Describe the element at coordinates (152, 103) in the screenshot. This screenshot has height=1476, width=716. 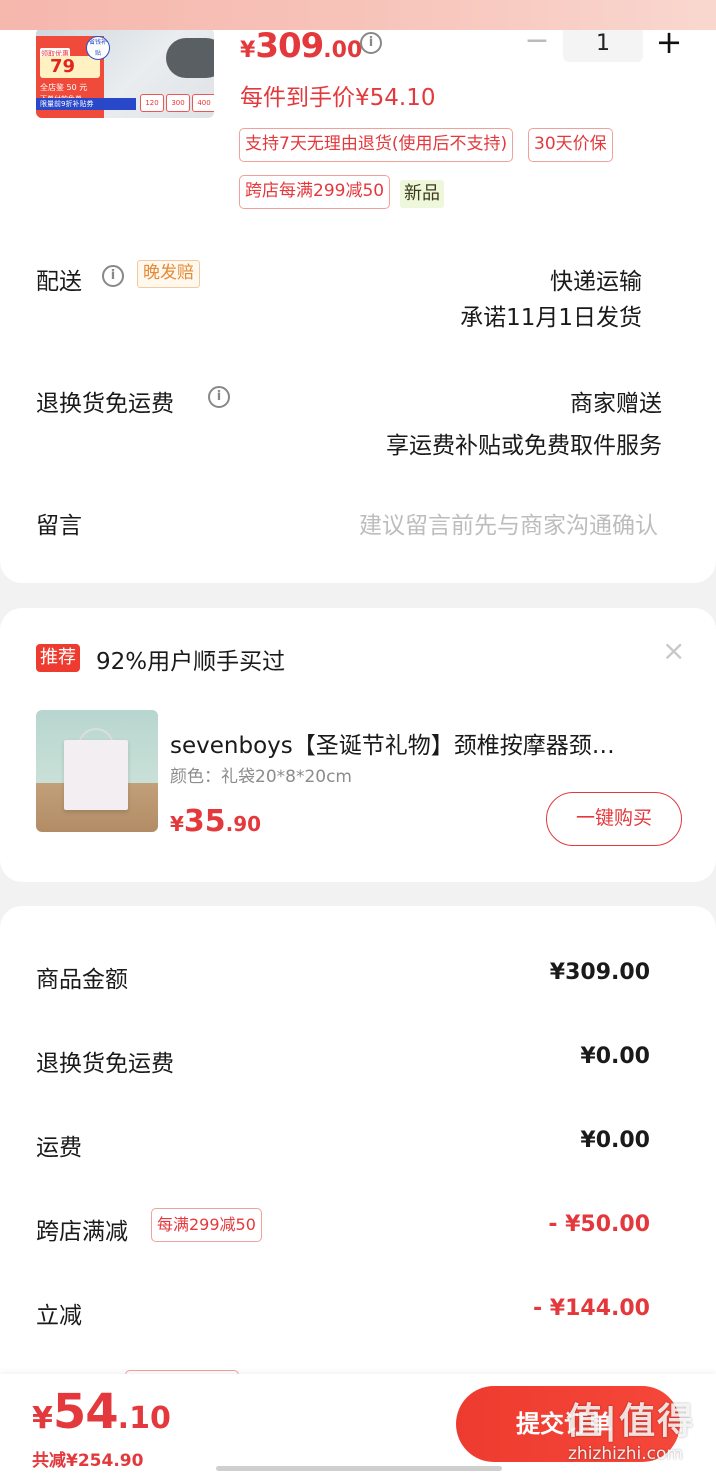
I see `thumbnail-mini-tag: 120` at that location.